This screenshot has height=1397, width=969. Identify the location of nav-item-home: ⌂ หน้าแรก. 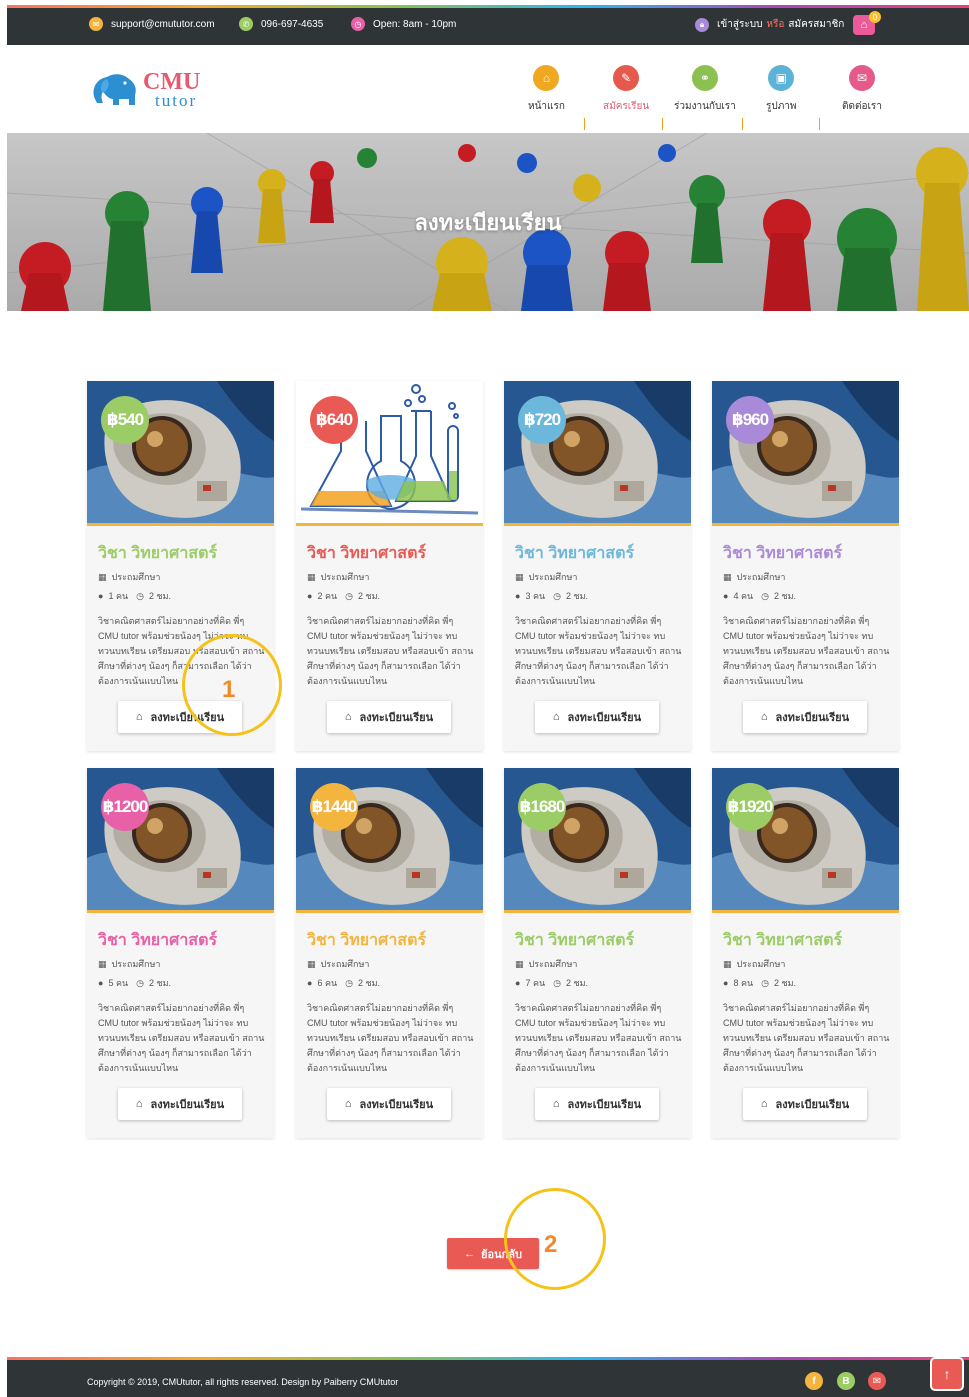
(546, 89).